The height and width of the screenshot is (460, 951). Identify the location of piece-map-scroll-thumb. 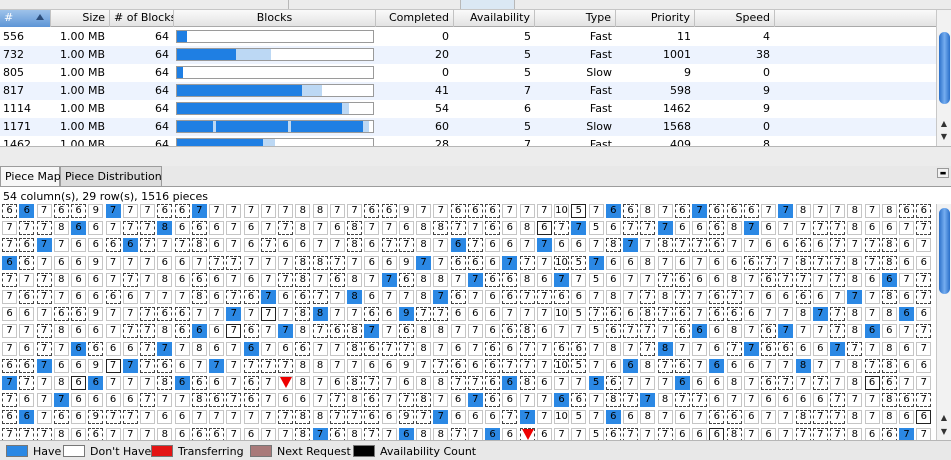
(944, 251).